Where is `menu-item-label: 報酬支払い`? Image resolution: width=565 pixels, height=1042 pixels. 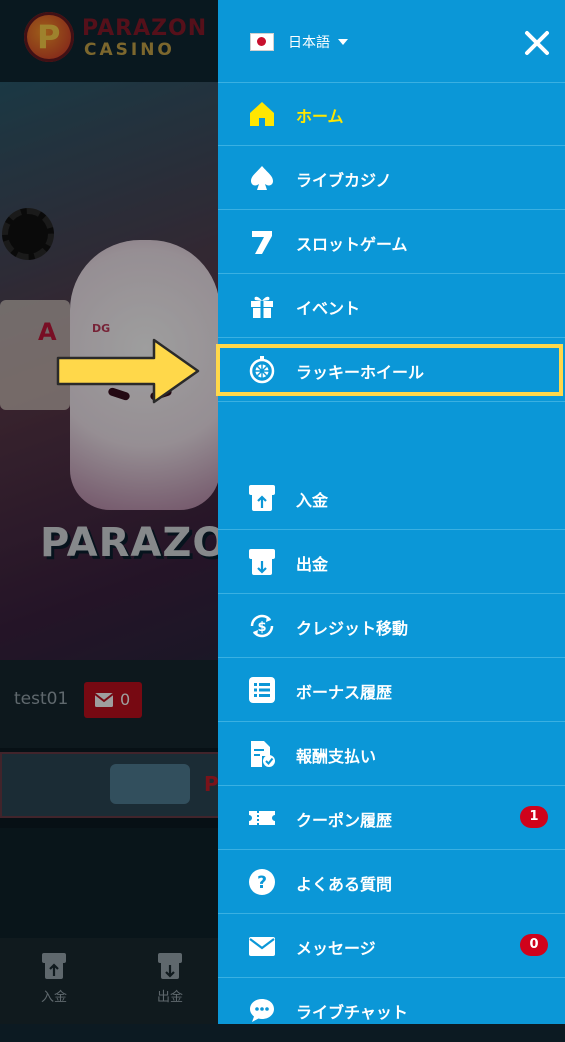
menu-item-label: 報酬支払い is located at coordinates (336, 756).